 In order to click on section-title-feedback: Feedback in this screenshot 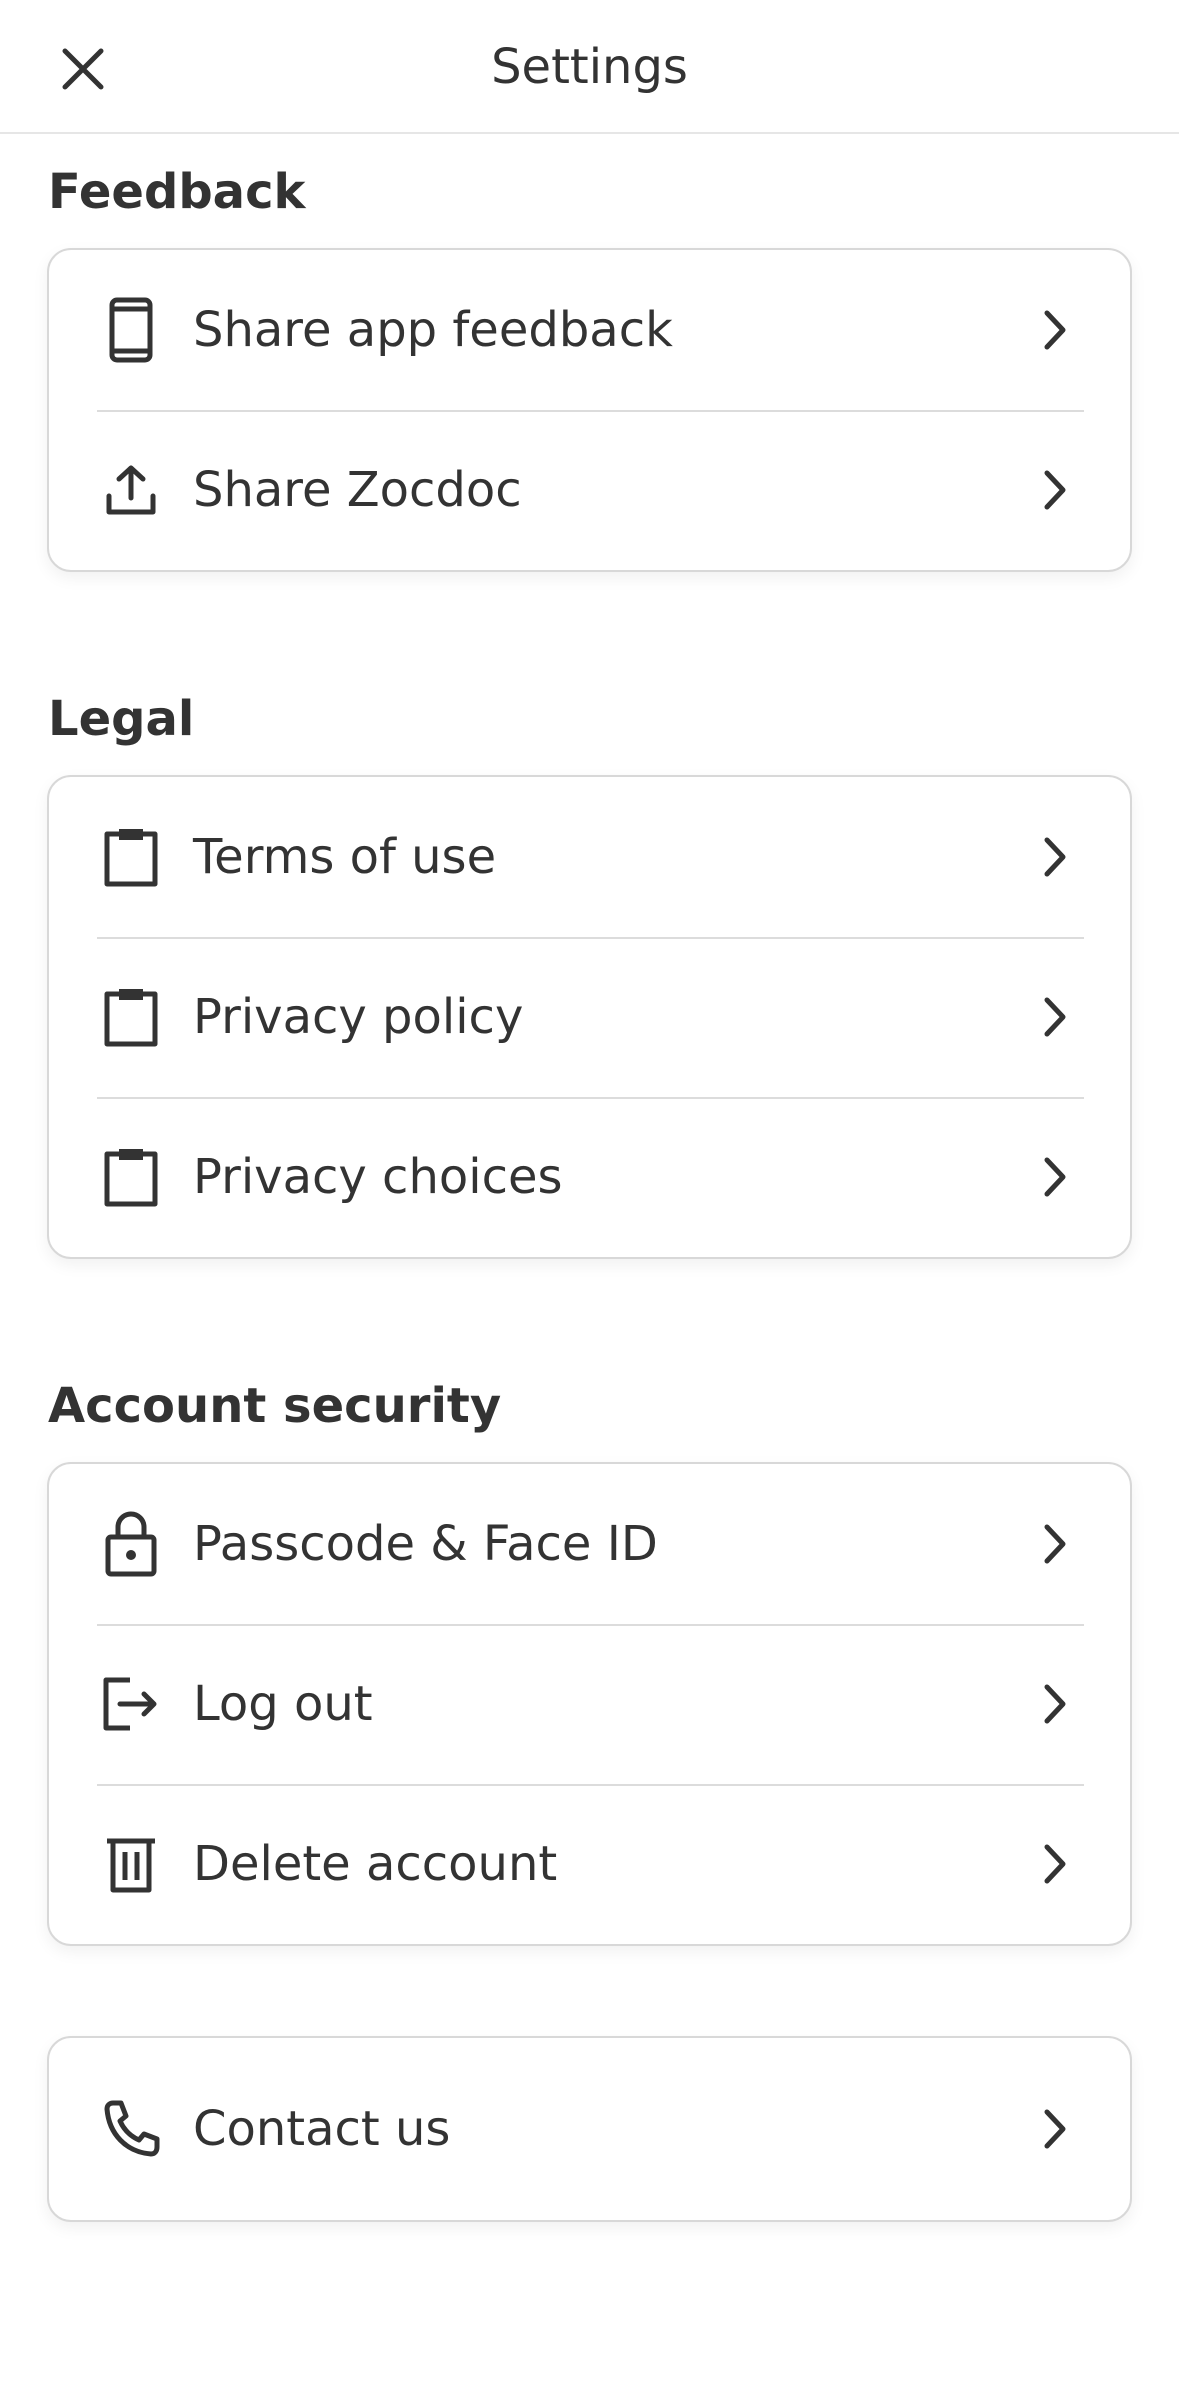, I will do `click(177, 192)`.